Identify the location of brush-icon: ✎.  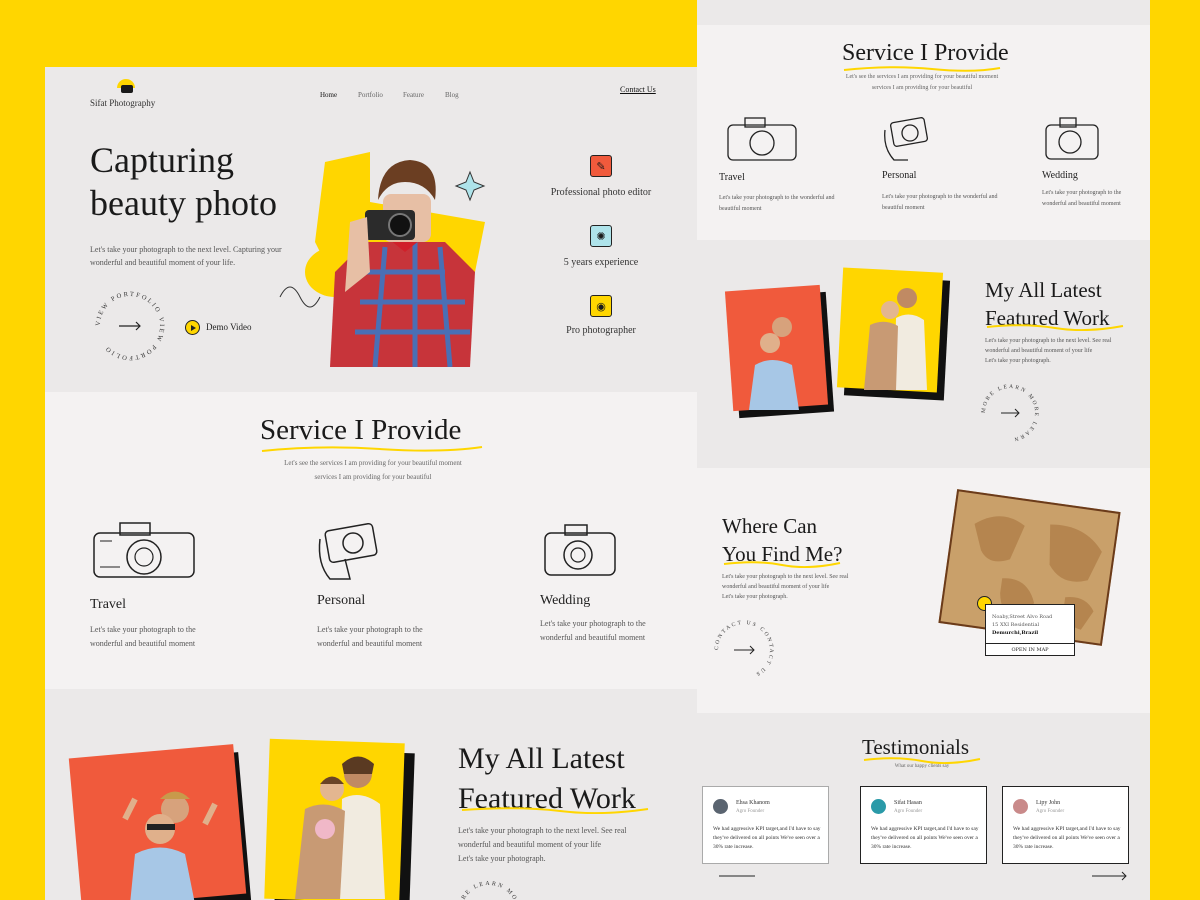
(601, 166).